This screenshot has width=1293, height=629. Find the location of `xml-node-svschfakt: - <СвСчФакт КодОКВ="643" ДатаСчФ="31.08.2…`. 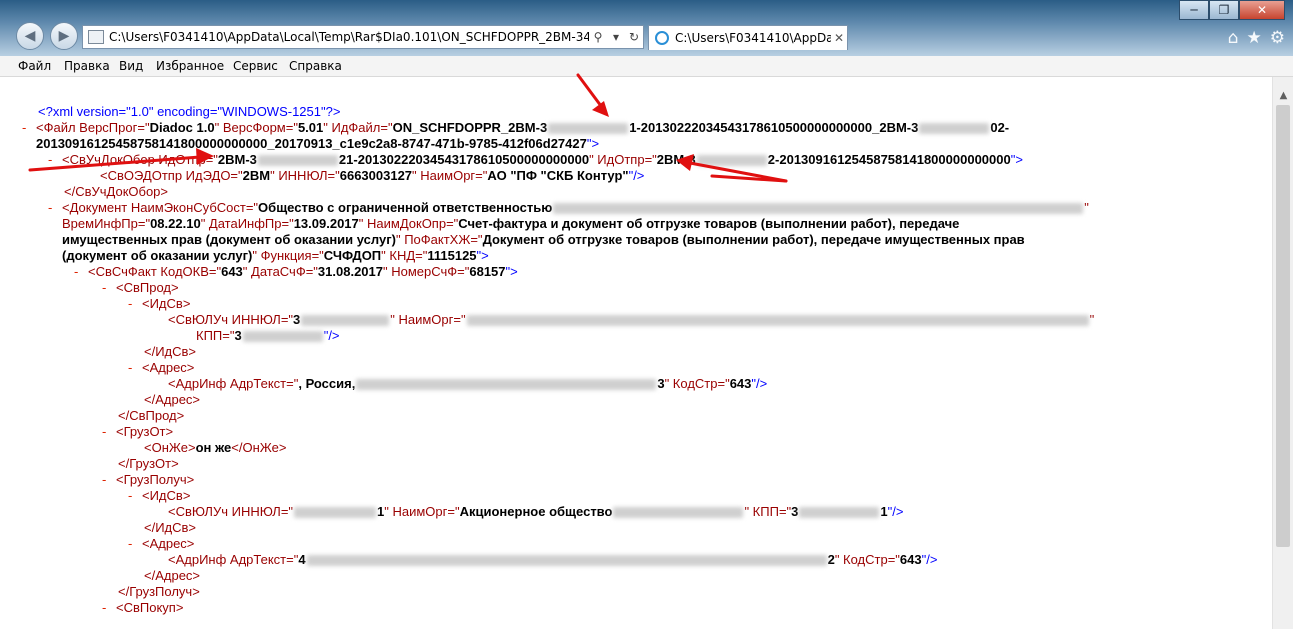

xml-node-svschfakt: - <СвСчФакт КодОКВ="643" ДатаСчФ="31.08.2… is located at coordinates (296, 272).